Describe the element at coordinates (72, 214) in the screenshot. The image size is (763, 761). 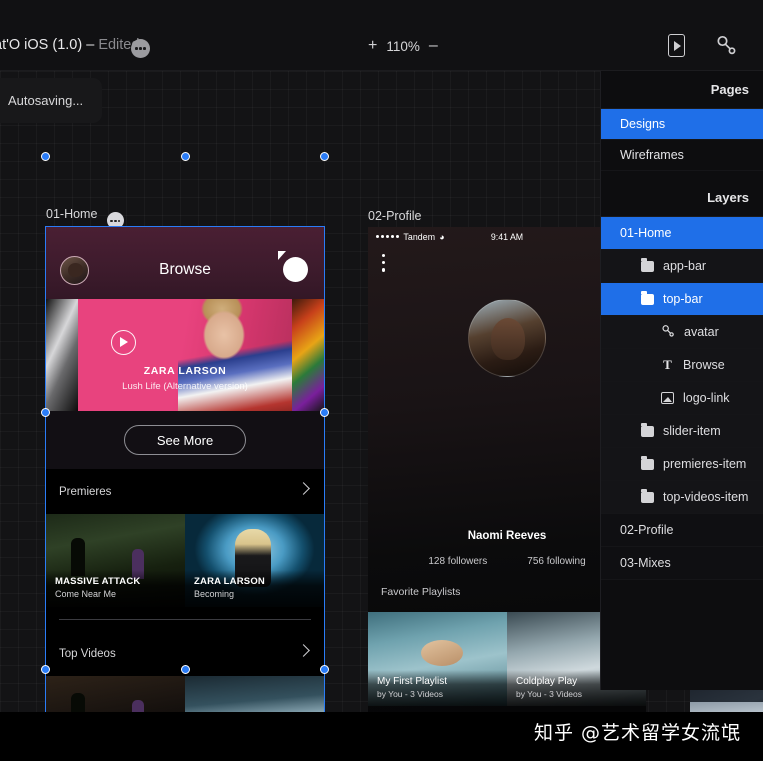
I see `artboard-label-text: 01-Home` at that location.